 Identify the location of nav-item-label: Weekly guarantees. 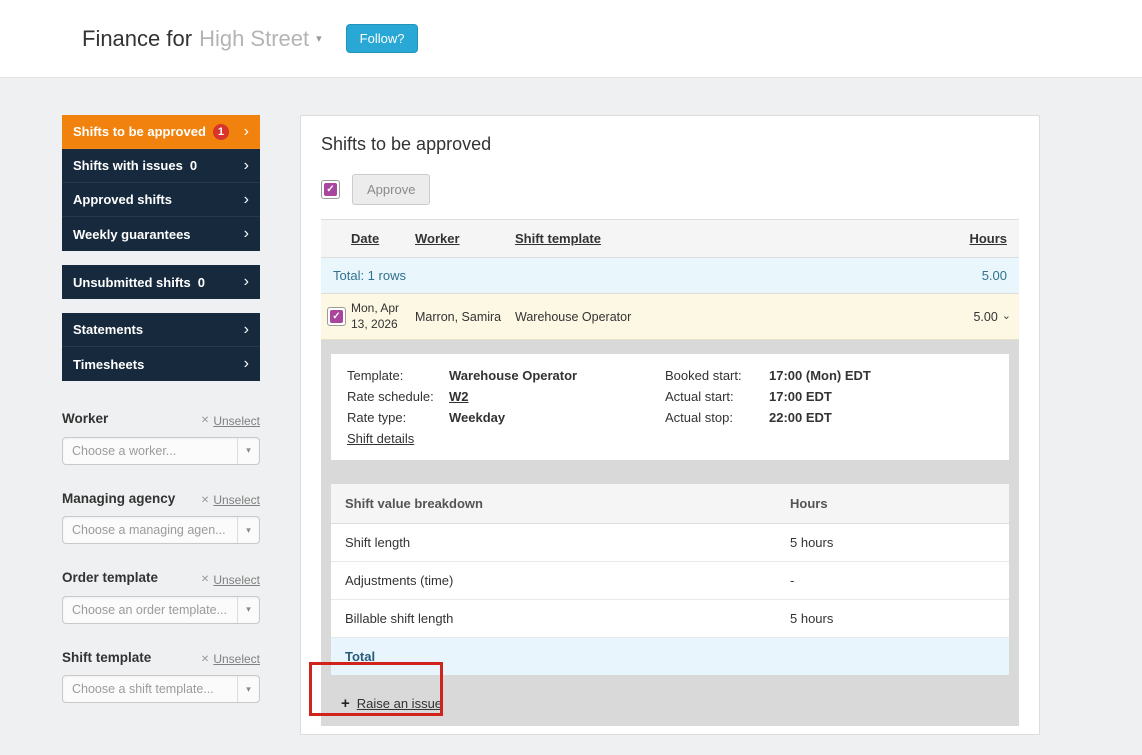
(132, 234).